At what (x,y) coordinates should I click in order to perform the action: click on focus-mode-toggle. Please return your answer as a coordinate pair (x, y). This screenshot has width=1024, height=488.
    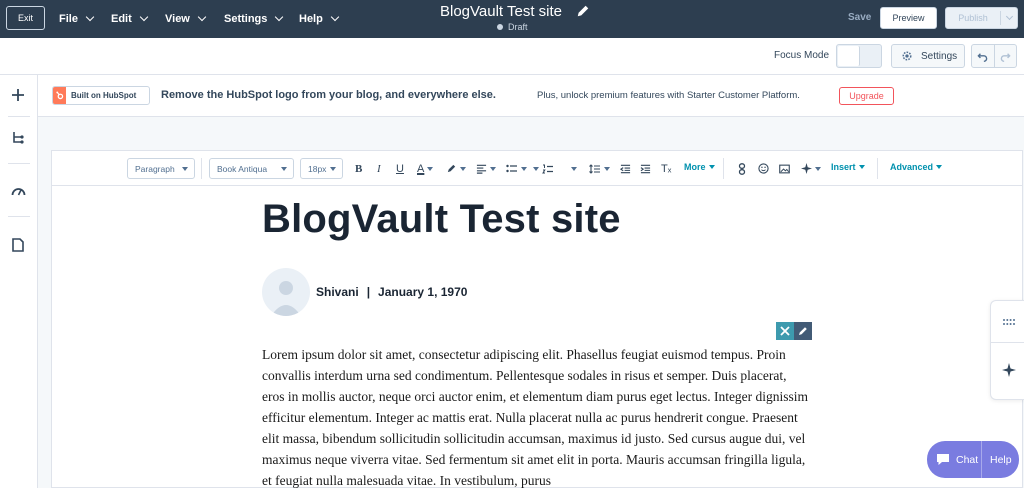
    Looking at the image, I should click on (859, 56).